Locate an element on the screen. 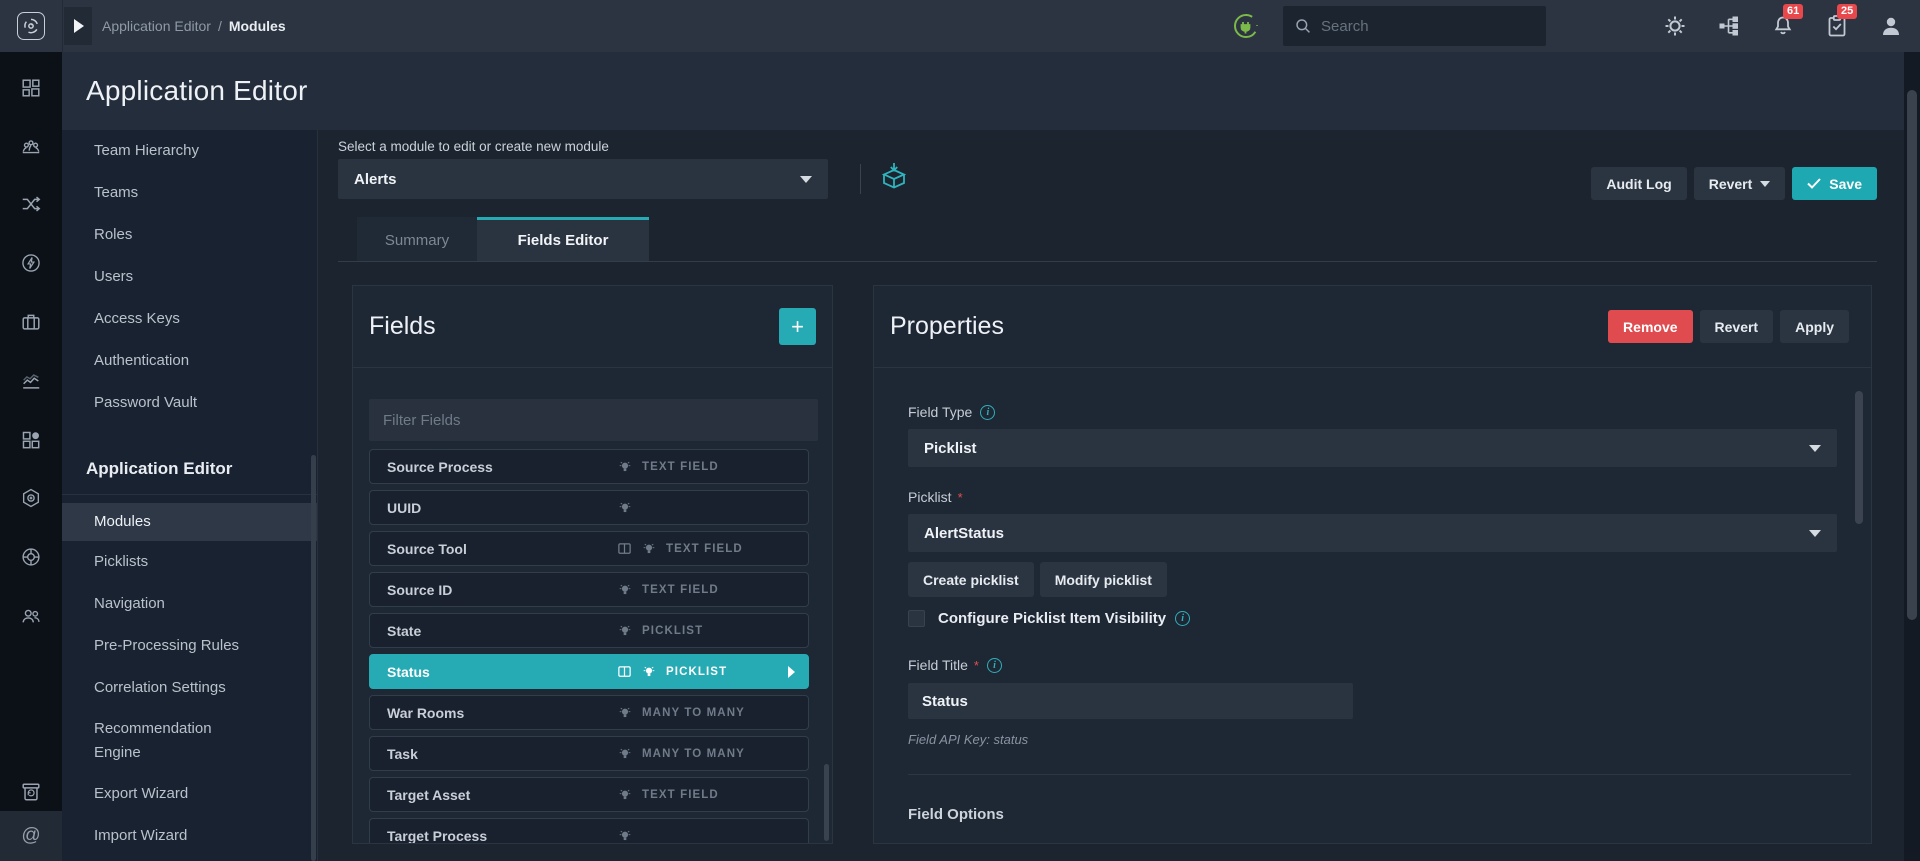 The image size is (1920, 861). field-row-source-process: Source Process TEXT FIELD is located at coordinates (589, 466).